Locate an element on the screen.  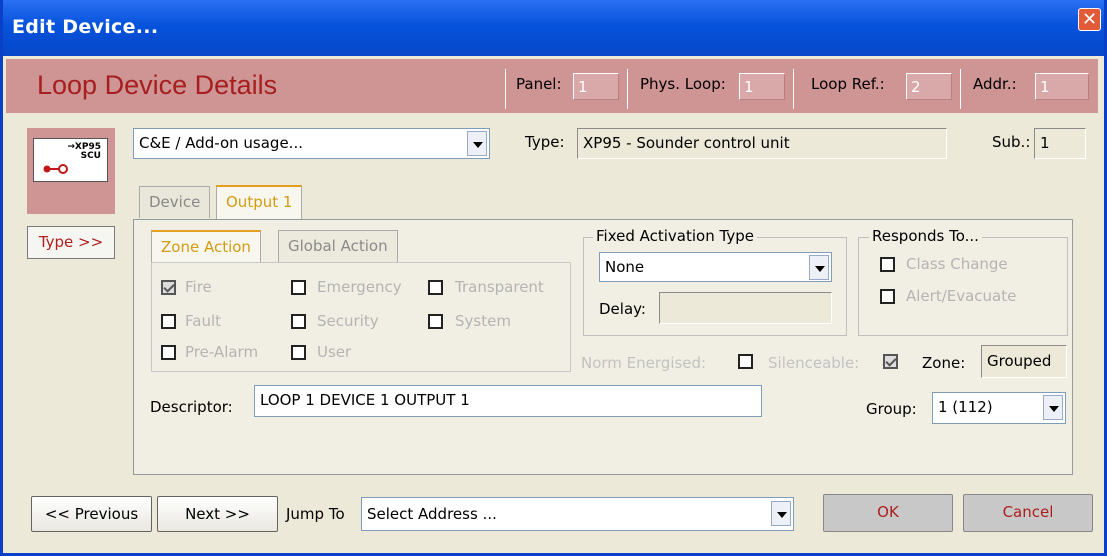
type-button: Type >> is located at coordinates (71, 242).